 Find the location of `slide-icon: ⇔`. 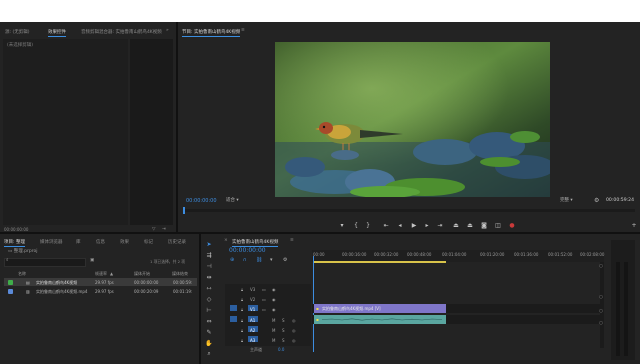

slide-icon: ⇔ is located at coordinates (209, 321).